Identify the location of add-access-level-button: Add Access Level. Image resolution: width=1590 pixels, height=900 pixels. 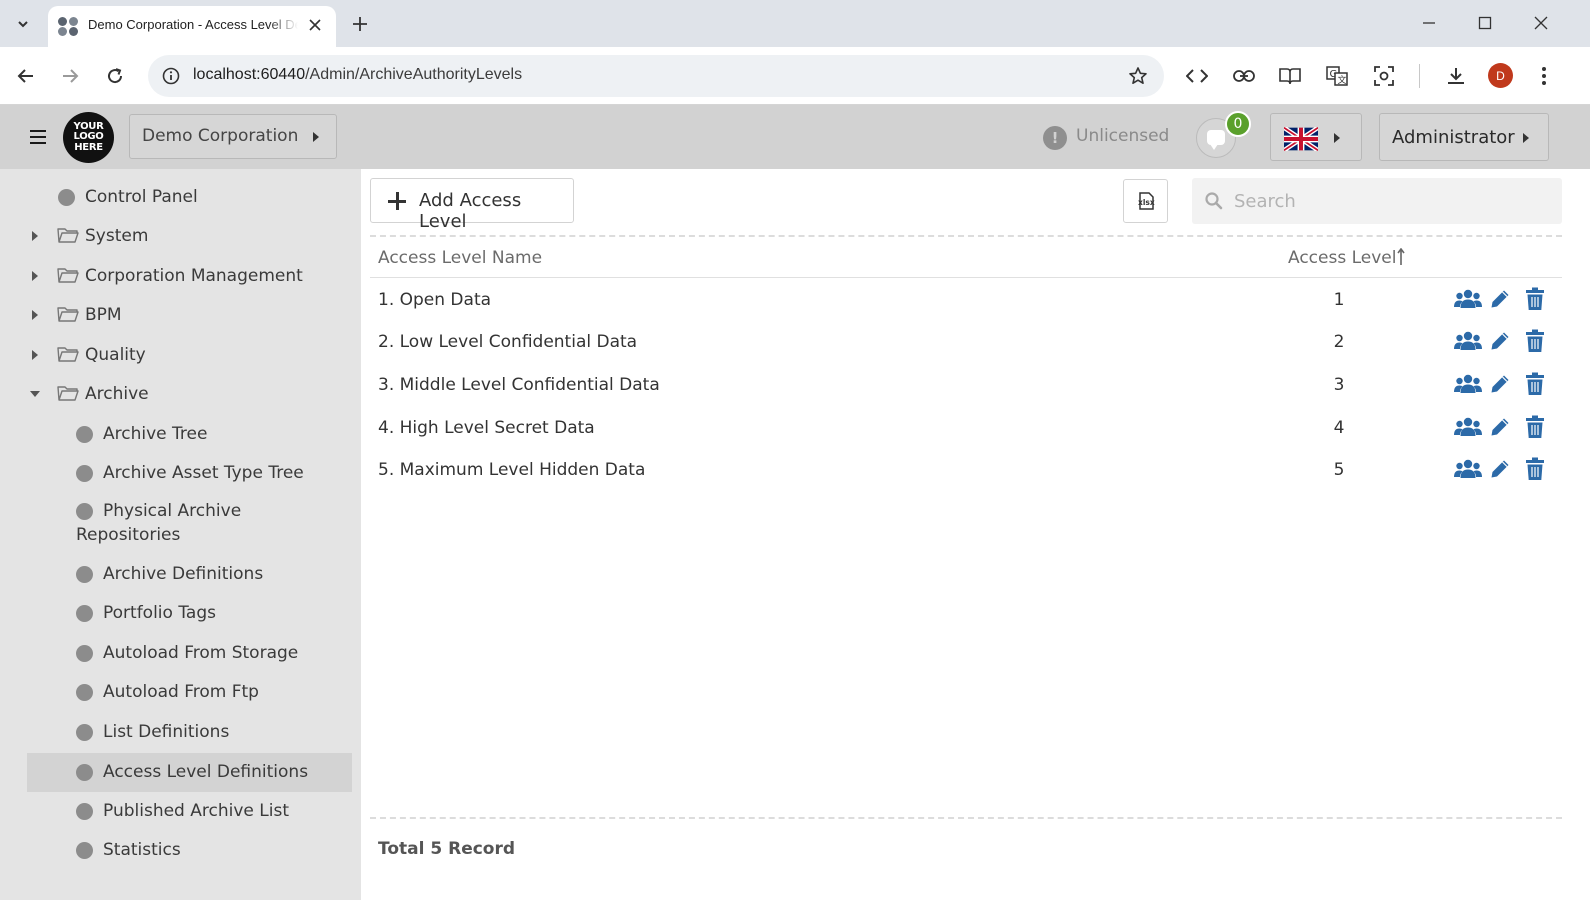
(472, 205).